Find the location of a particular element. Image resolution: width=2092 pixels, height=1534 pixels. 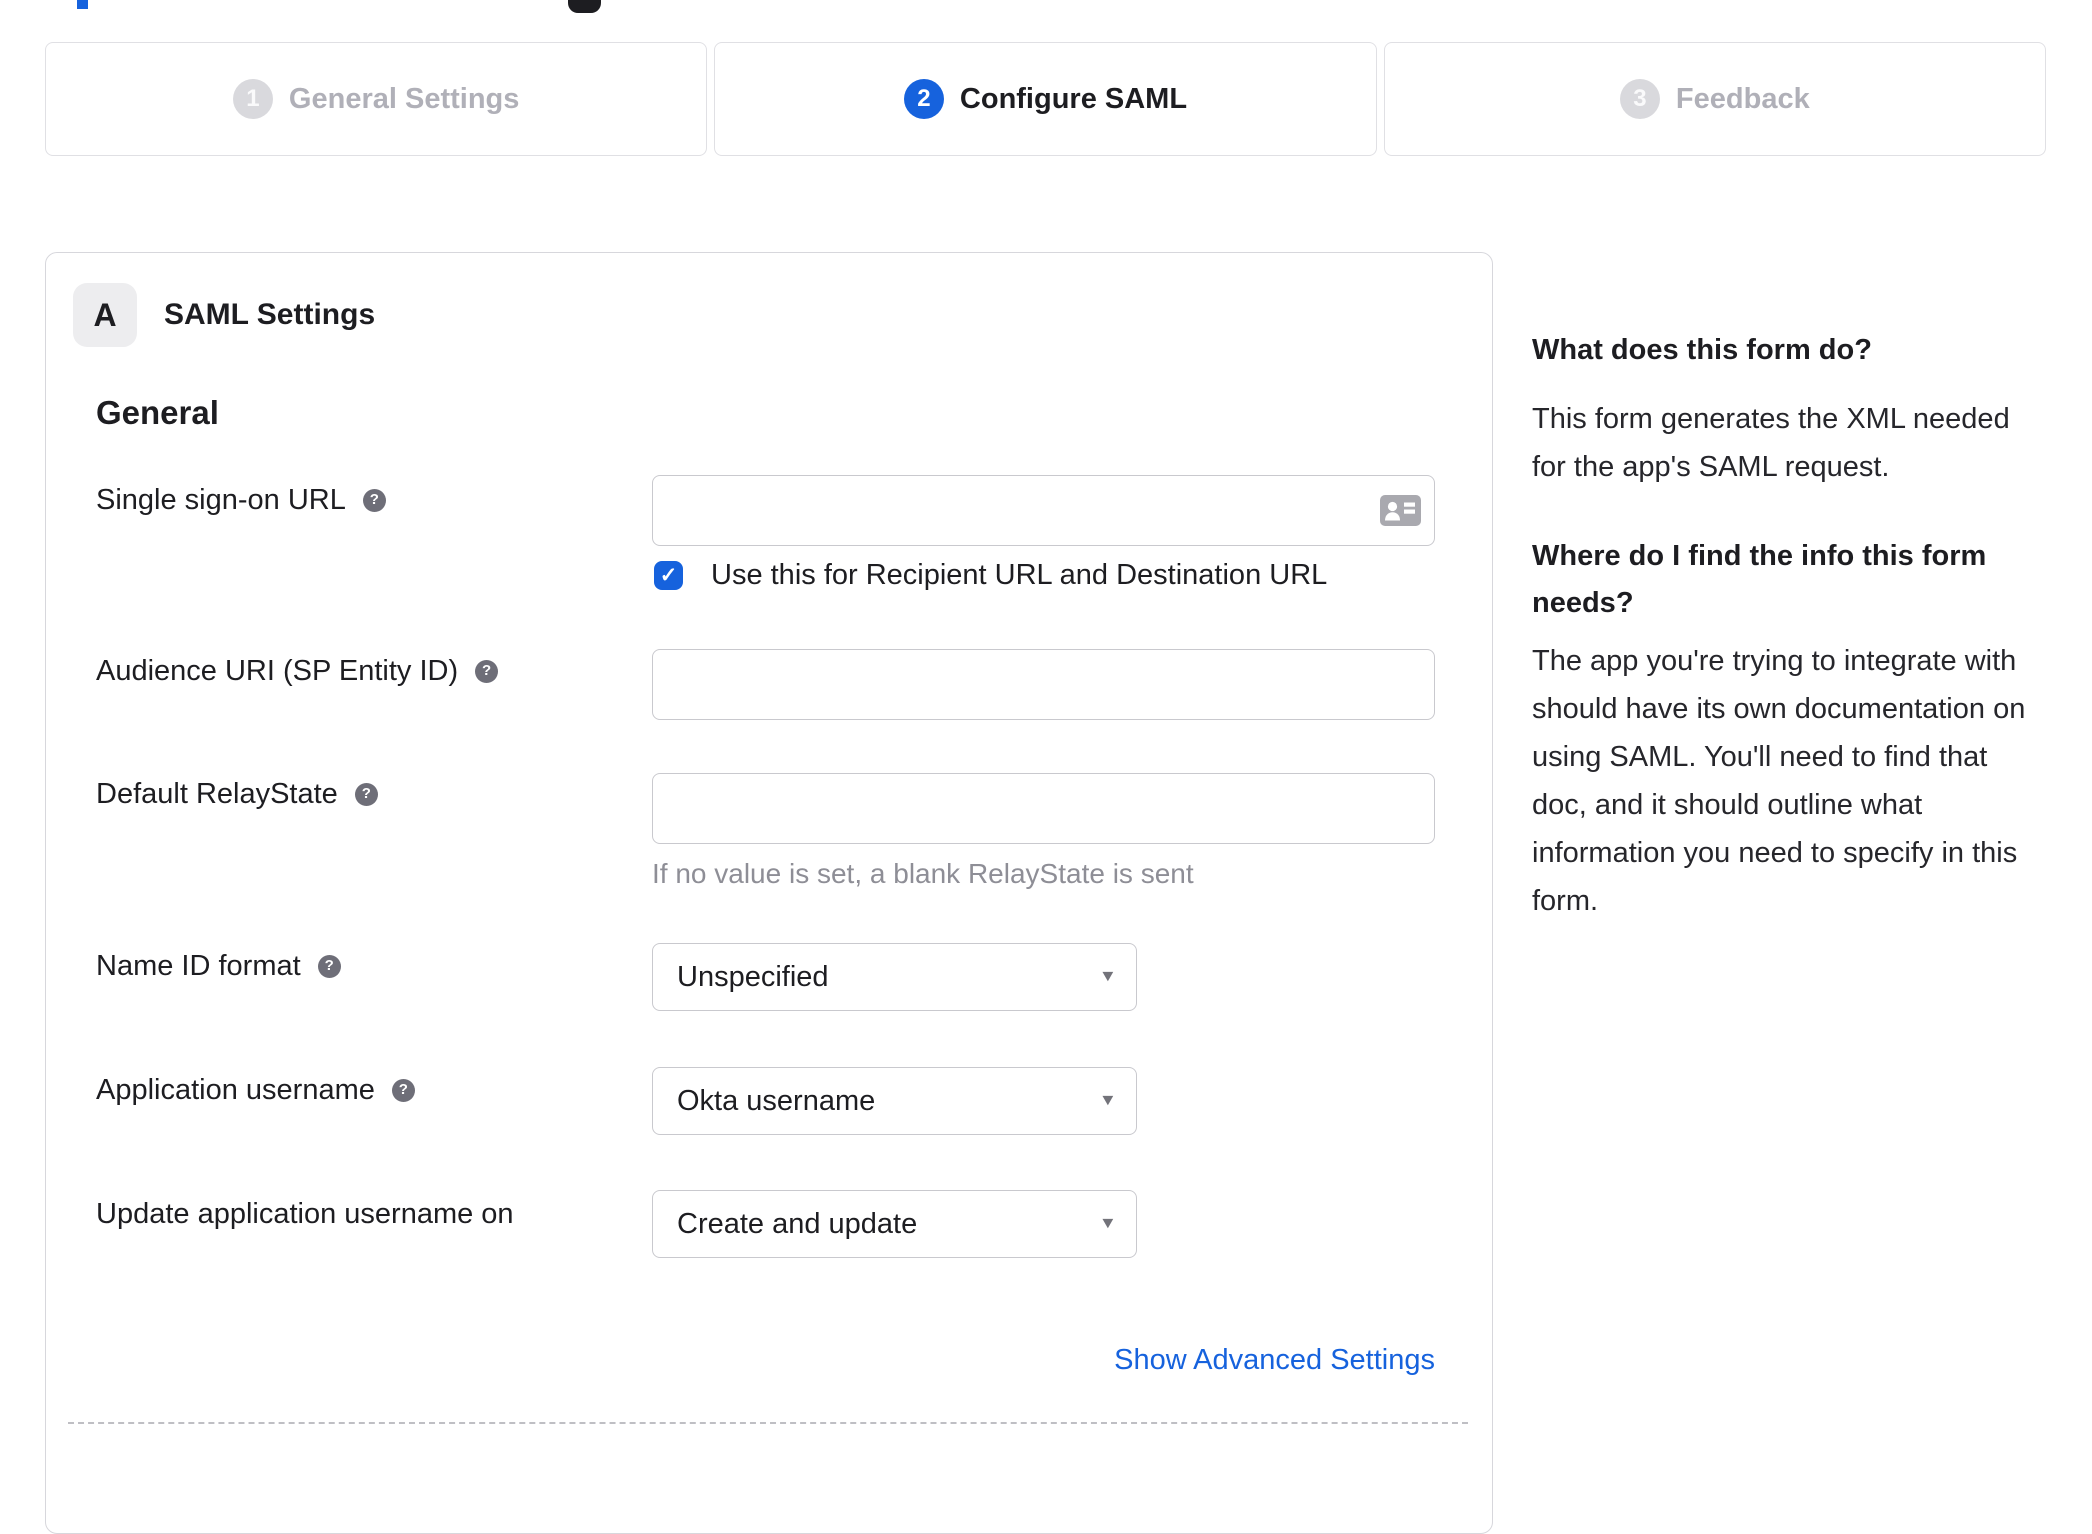

relay-state-label: Default RelayState ? is located at coordinates (237, 794).